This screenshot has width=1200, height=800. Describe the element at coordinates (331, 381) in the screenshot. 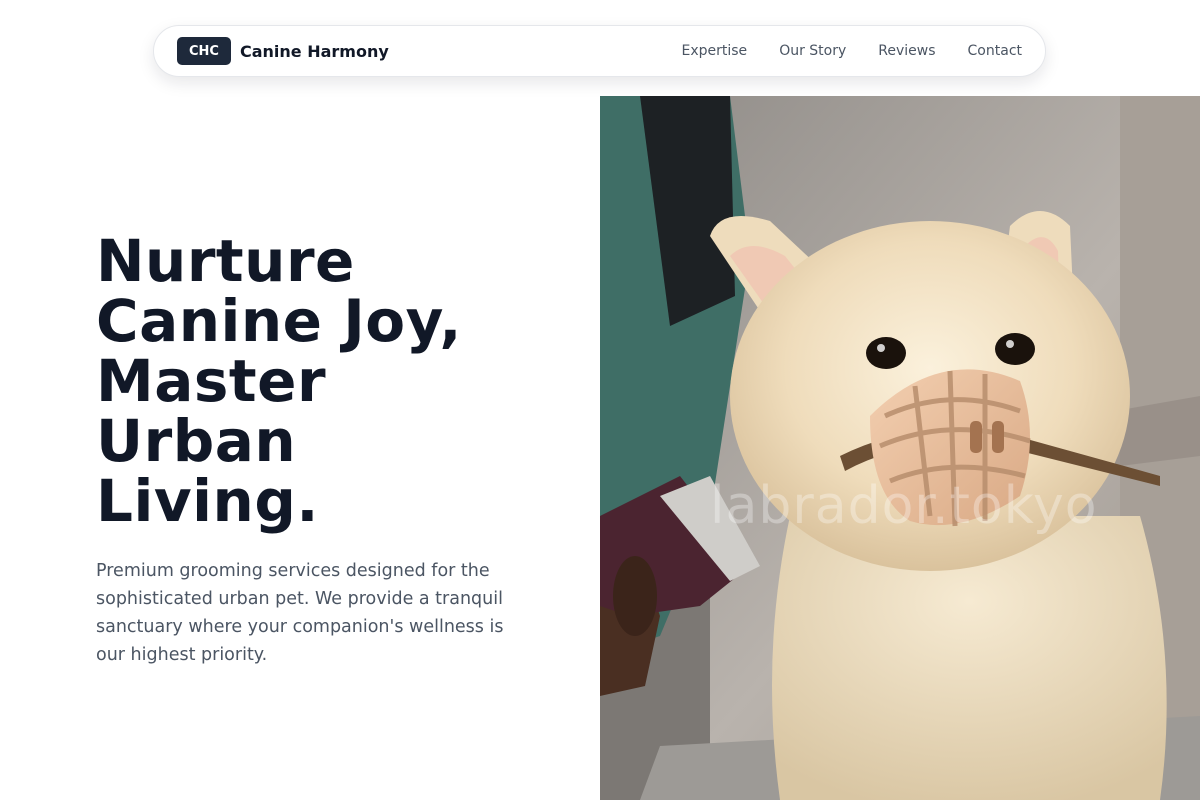

I see `hero-title: Nurture Canine Joy, Master Urban Living.` at that location.